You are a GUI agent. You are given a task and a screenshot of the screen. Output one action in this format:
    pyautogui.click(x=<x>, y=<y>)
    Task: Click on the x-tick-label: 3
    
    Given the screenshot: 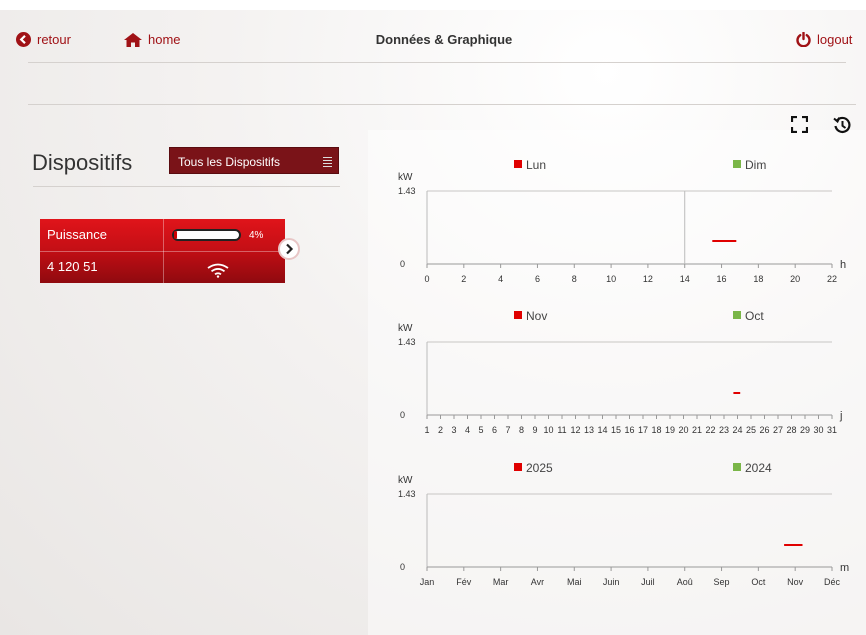 What is the action you would take?
    pyautogui.click(x=453, y=430)
    